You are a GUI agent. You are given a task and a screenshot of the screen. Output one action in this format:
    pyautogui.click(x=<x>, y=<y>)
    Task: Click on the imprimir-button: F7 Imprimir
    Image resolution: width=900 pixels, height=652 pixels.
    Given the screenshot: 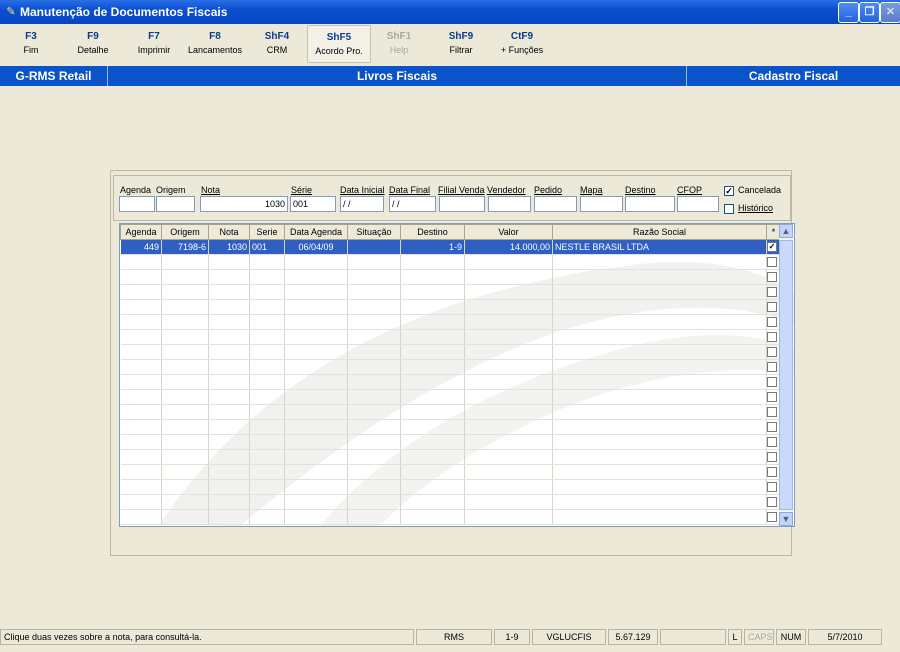 What is the action you would take?
    pyautogui.click(x=154, y=46)
    